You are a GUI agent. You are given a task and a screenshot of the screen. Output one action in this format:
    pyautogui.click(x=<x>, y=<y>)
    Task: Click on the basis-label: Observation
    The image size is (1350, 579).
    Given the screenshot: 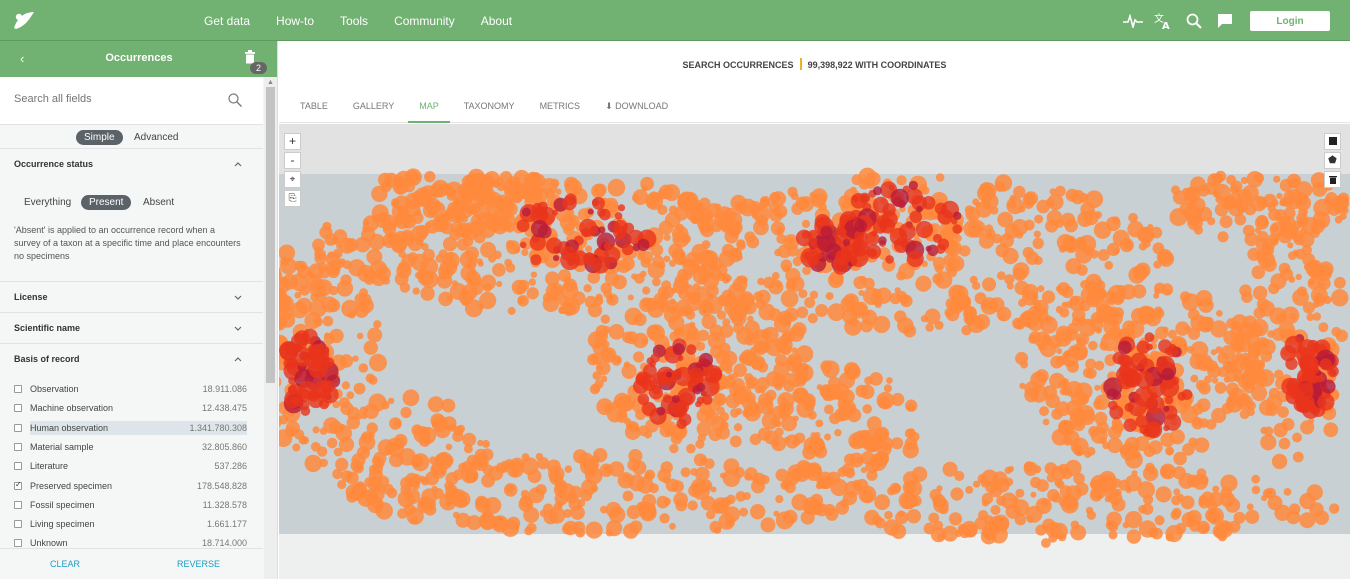 What is the action you would take?
    pyautogui.click(x=54, y=389)
    